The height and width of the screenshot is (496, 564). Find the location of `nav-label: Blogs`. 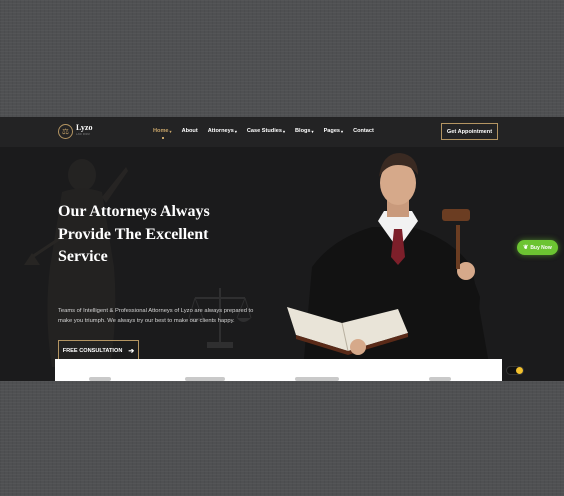

nav-label: Blogs is located at coordinates (303, 131).